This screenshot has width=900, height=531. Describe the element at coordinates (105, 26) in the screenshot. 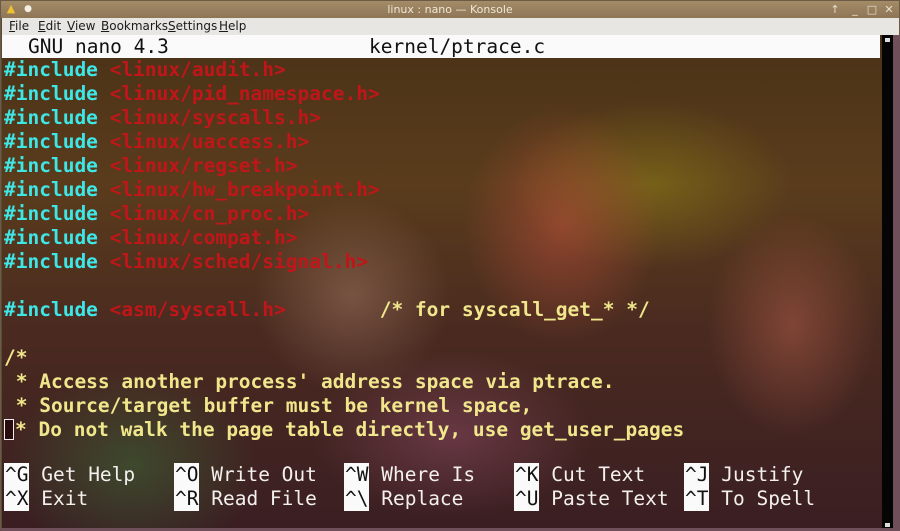

I see `mnemonic: B` at that location.